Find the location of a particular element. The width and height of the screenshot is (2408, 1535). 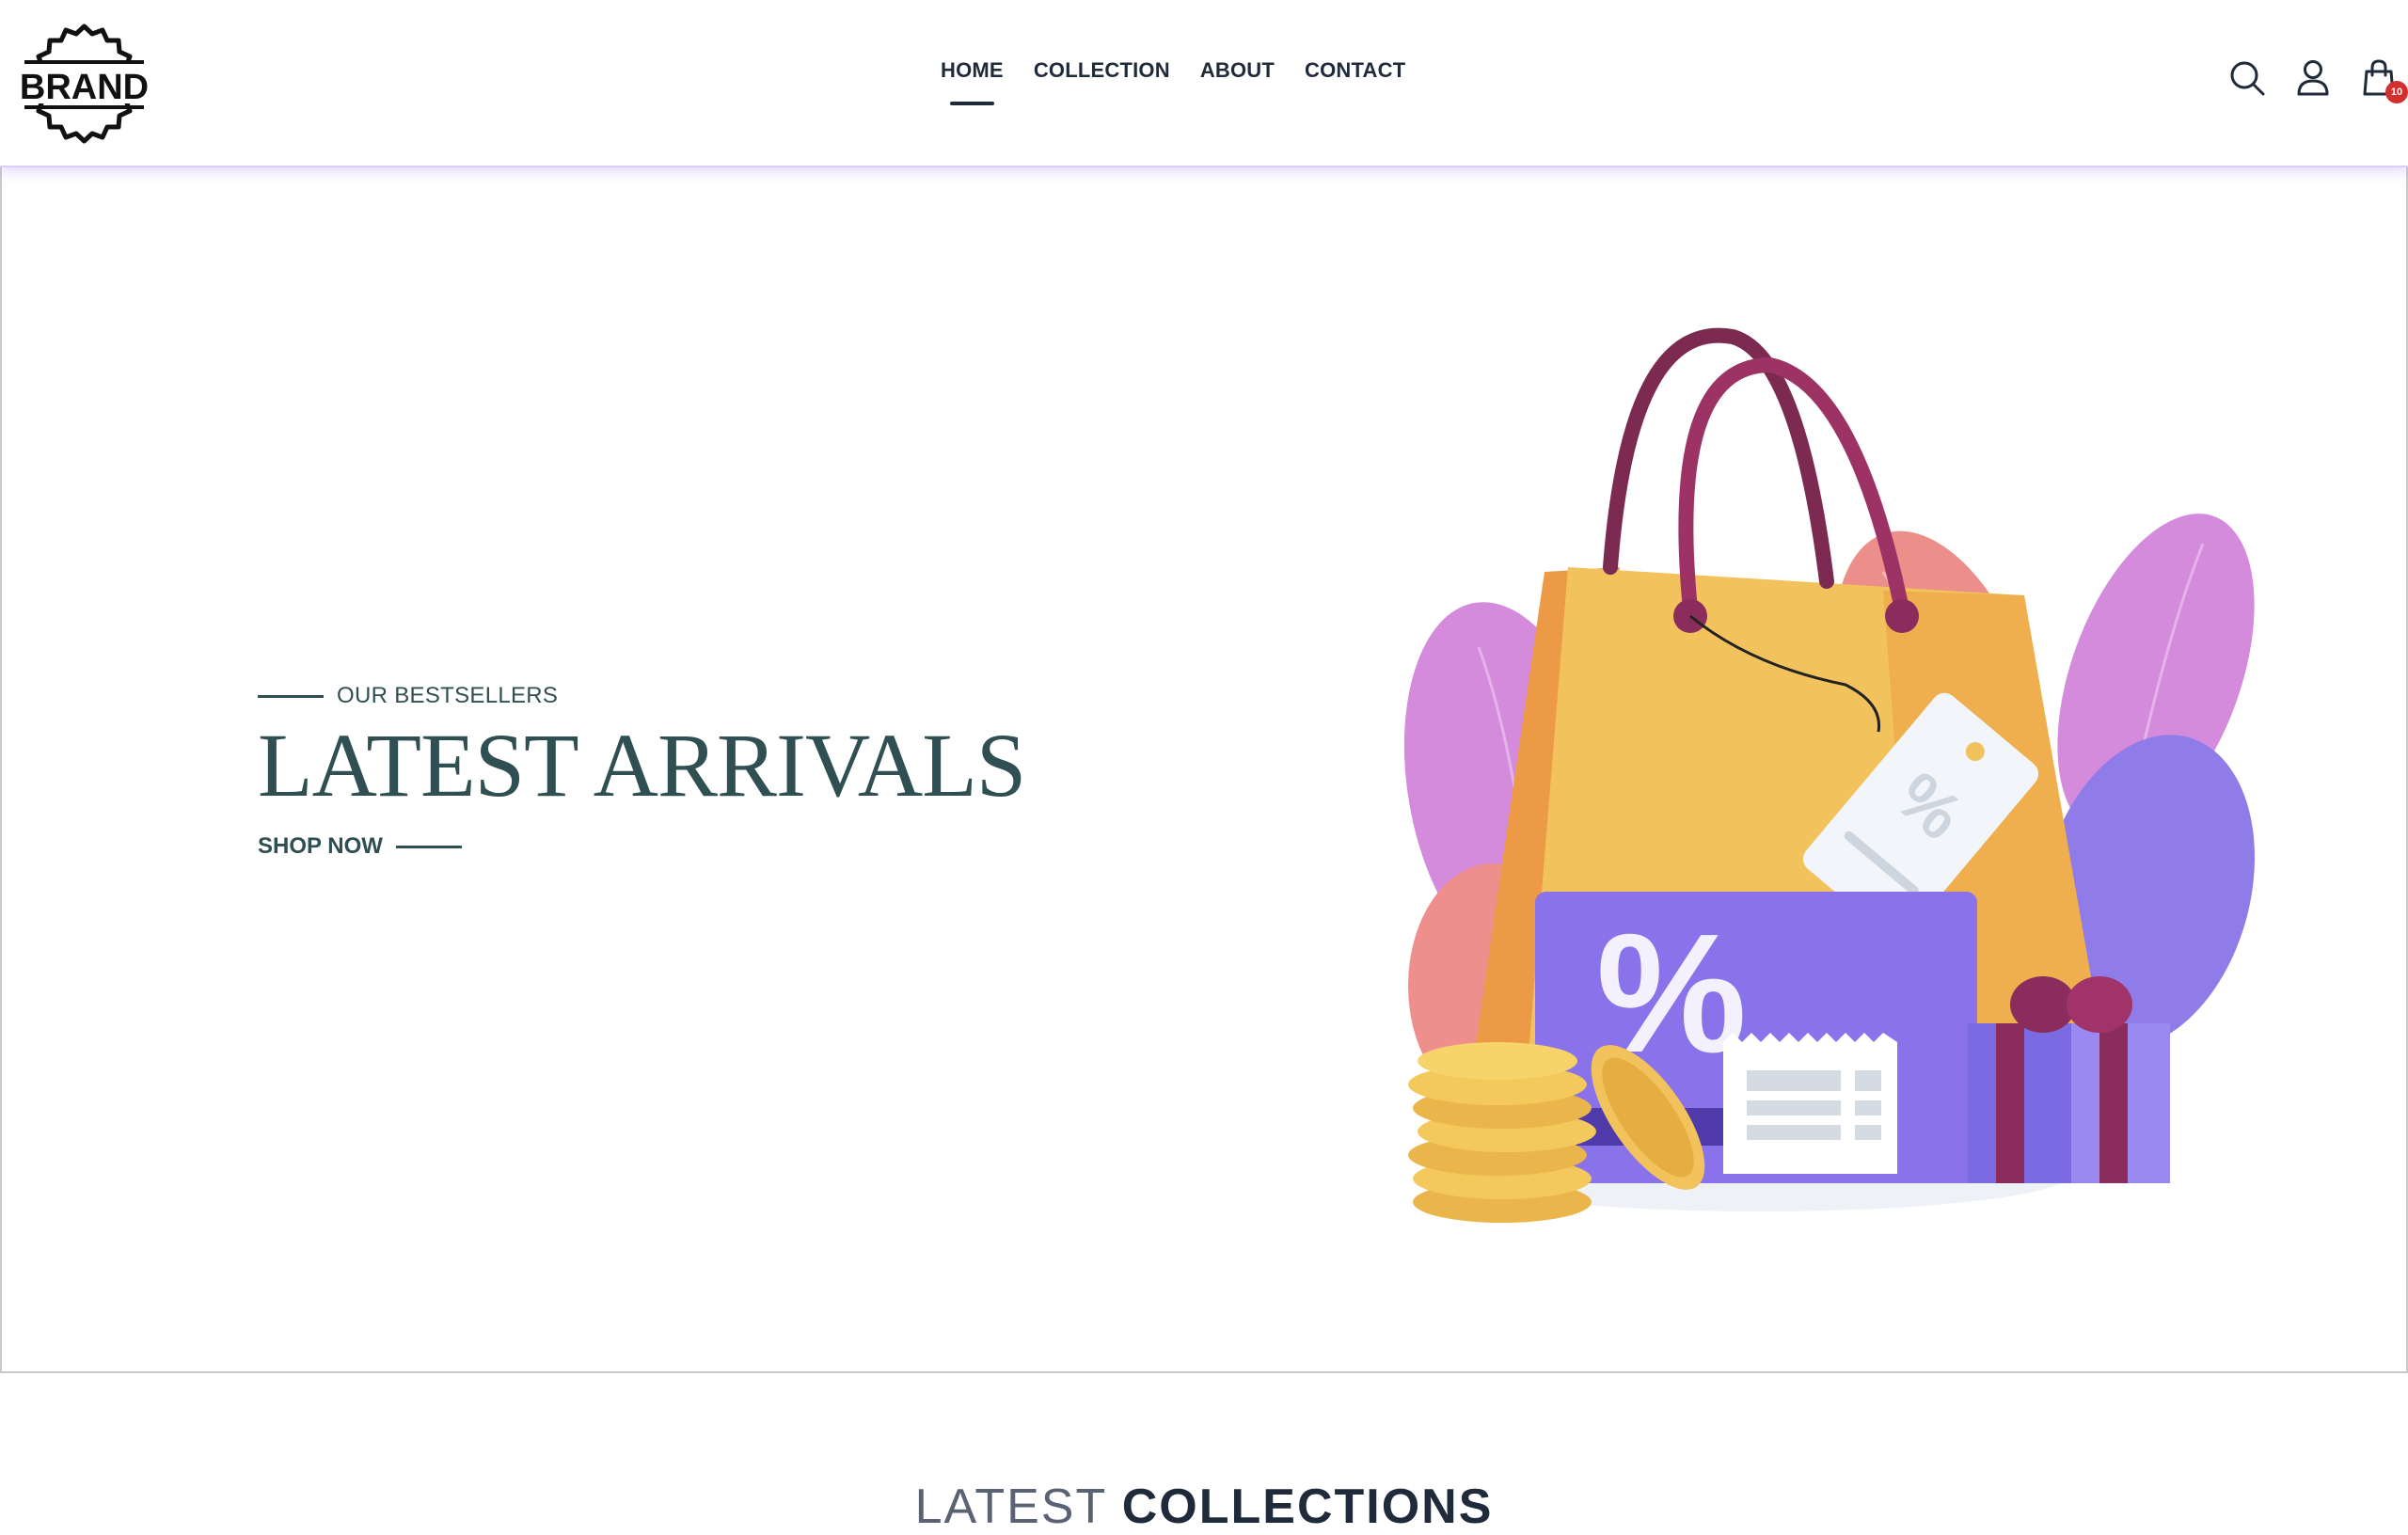

account-button is located at coordinates (2313, 78).